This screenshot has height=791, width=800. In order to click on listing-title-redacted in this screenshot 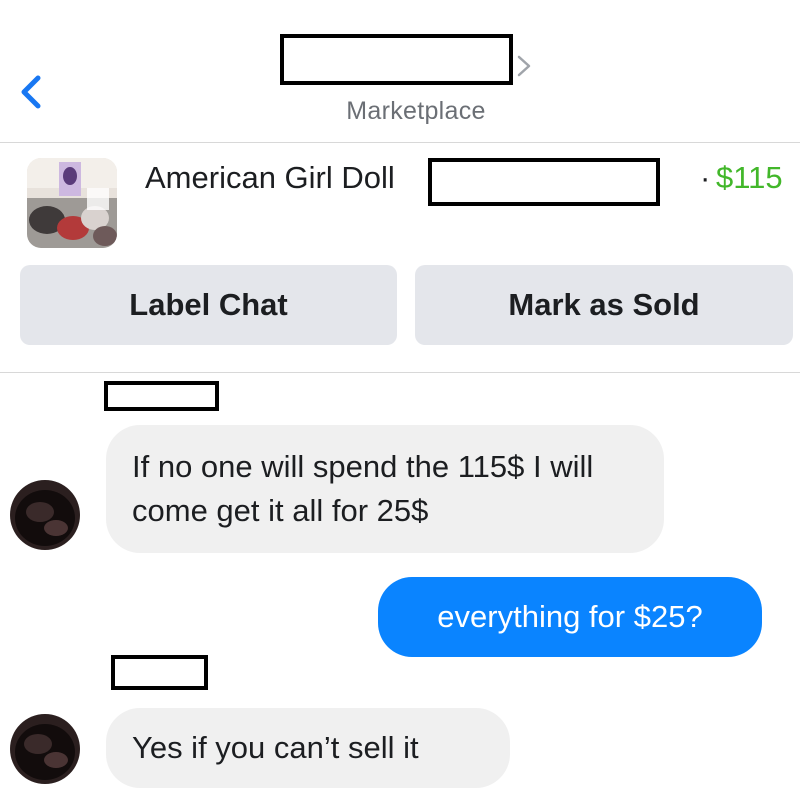, I will do `click(544, 182)`.